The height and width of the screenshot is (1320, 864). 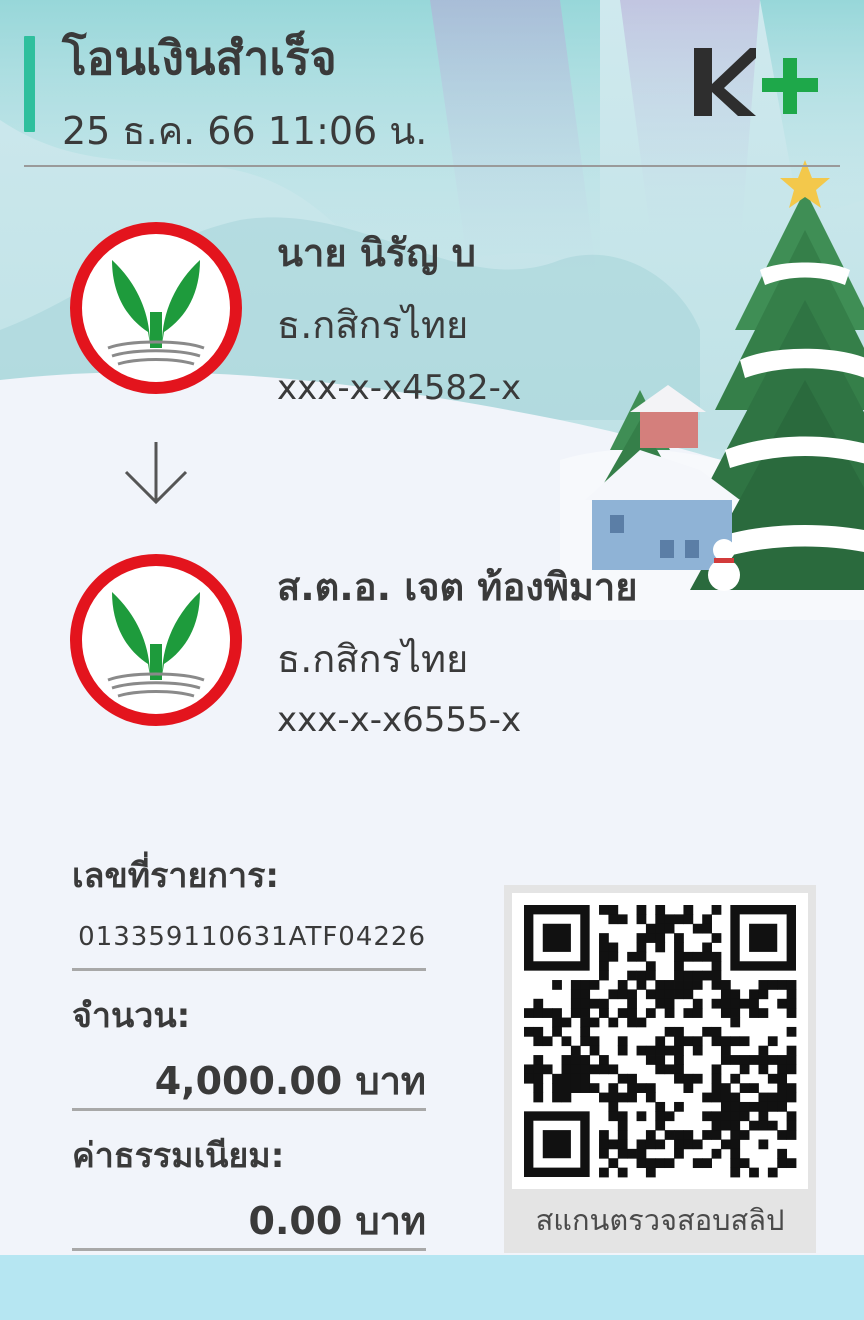 What do you see at coordinates (175, 876) in the screenshot?
I see `reference-label: เลขที่รายการ:` at bounding box center [175, 876].